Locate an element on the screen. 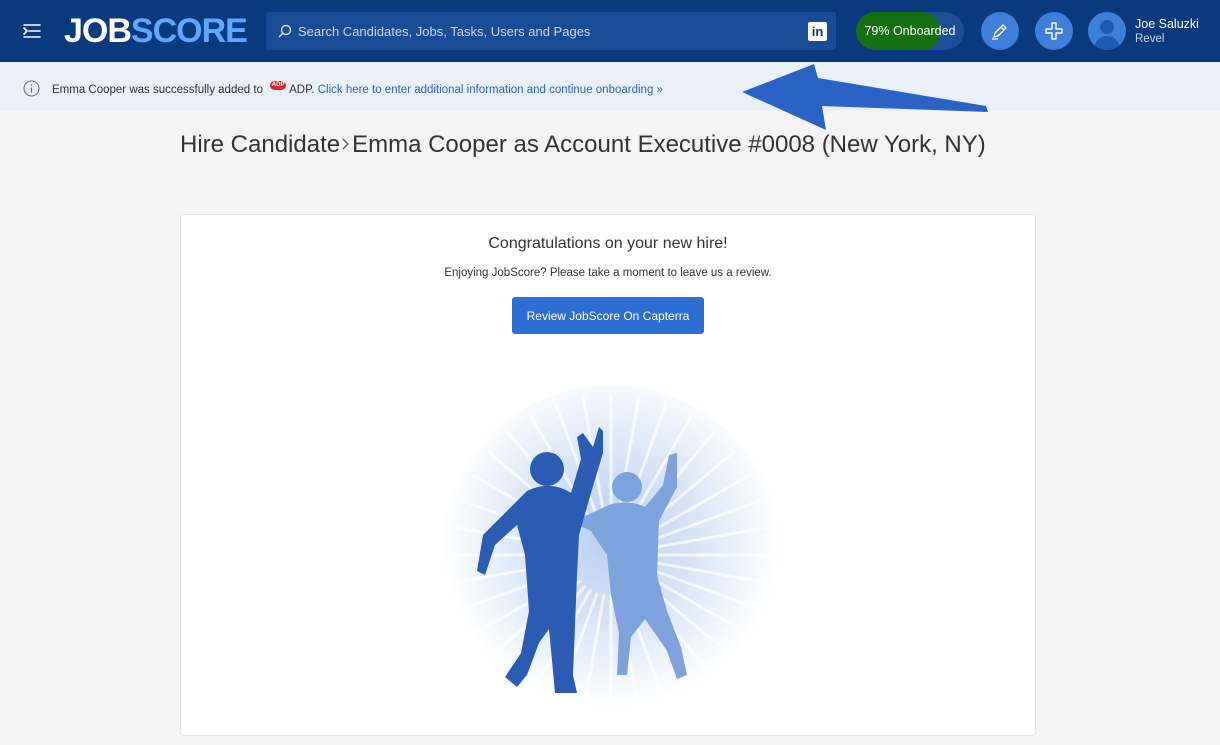  adp-logo-icon: ADP is located at coordinates (278, 85).